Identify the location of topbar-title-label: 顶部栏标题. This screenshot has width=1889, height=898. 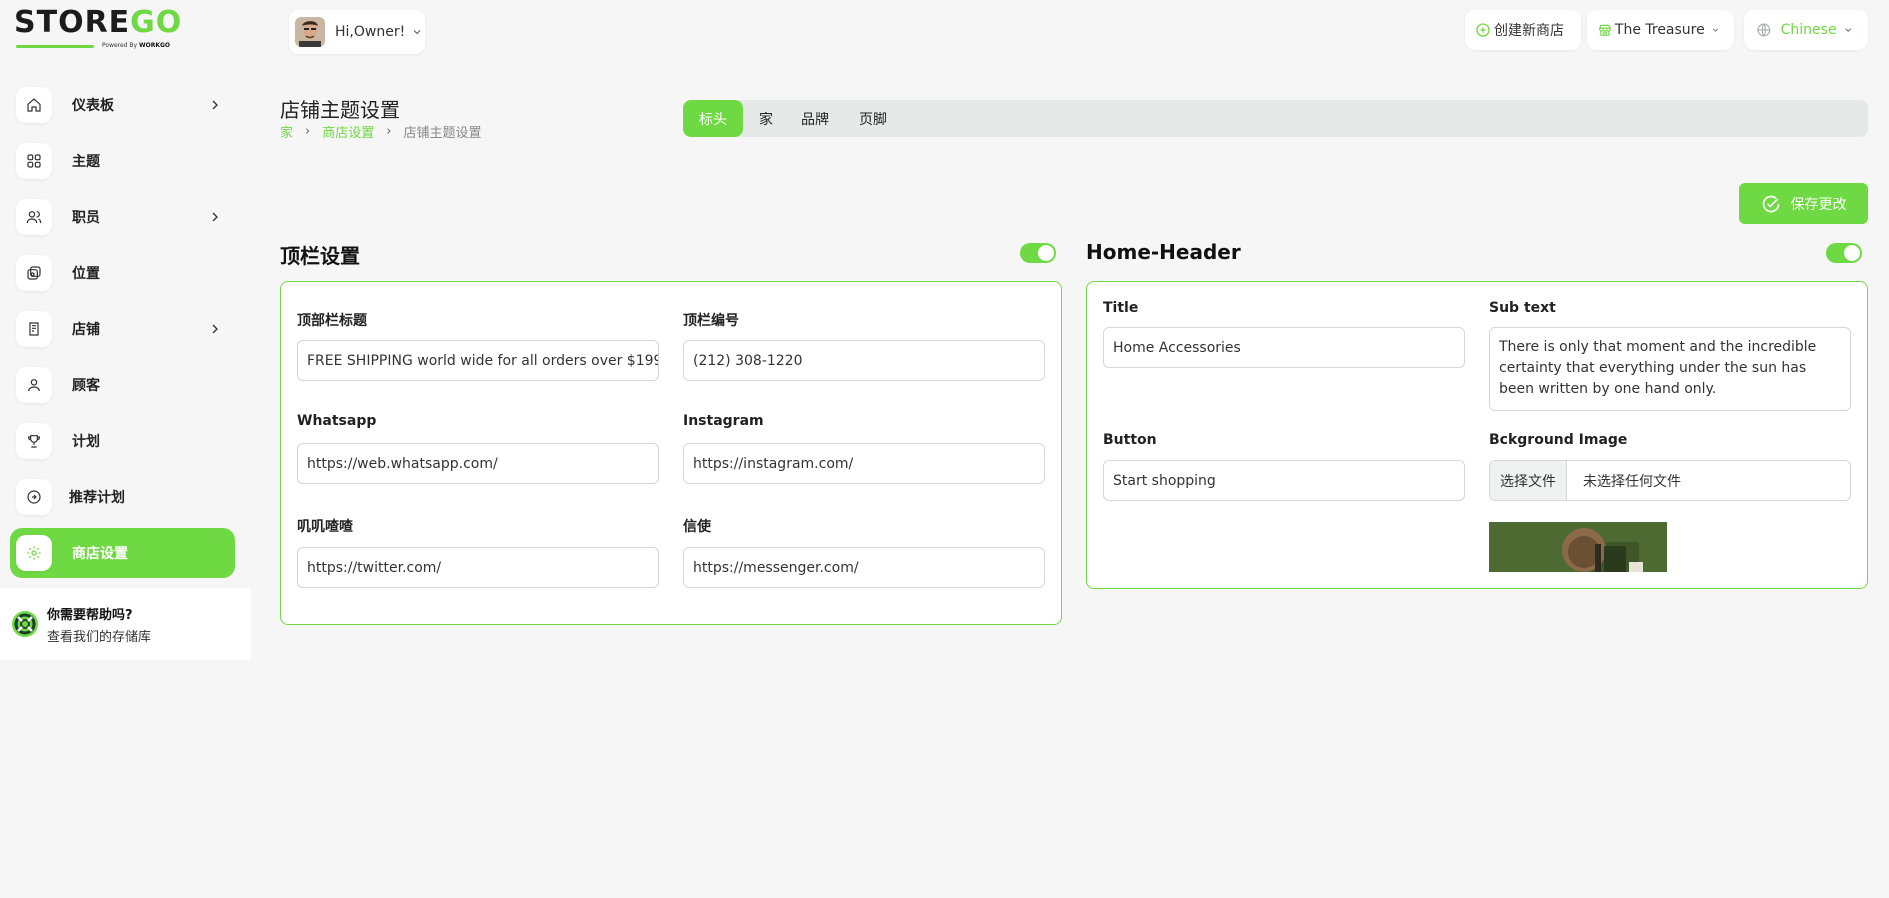
(332, 321).